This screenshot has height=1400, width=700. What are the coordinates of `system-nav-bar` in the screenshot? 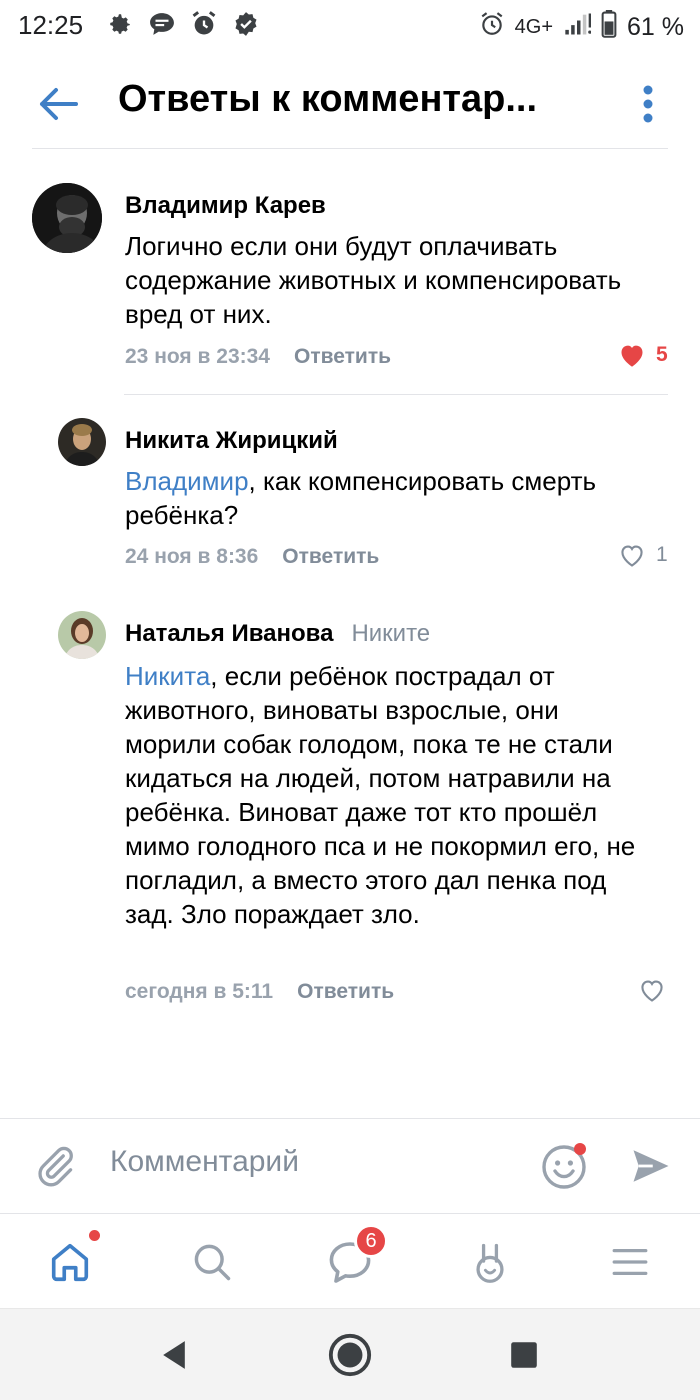 It's located at (350, 1354).